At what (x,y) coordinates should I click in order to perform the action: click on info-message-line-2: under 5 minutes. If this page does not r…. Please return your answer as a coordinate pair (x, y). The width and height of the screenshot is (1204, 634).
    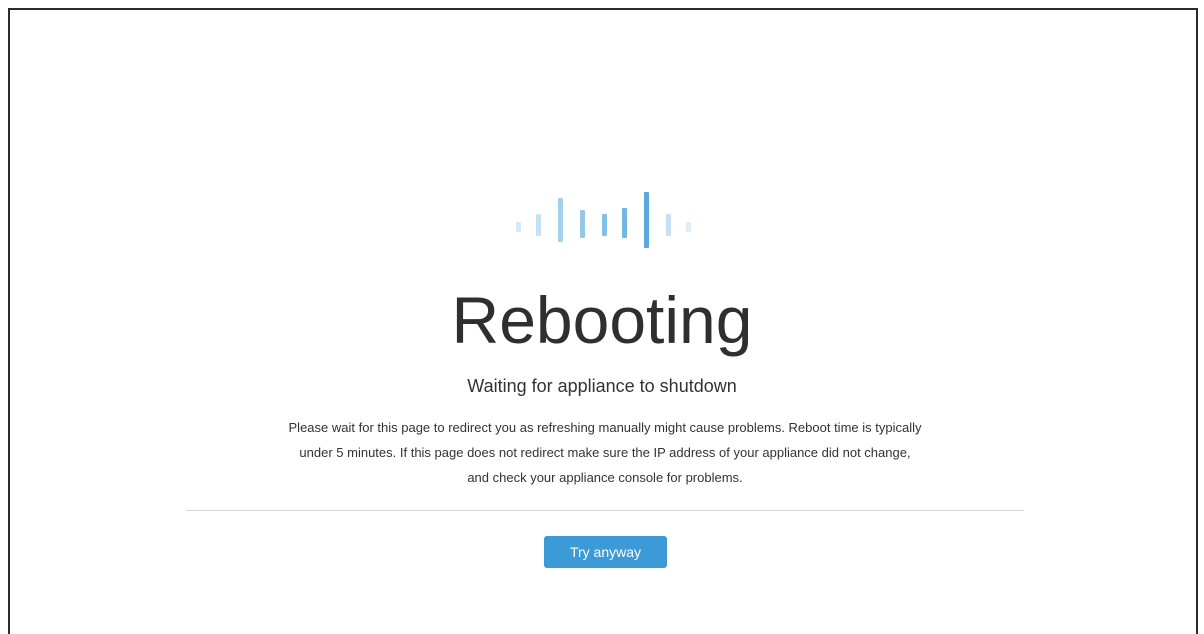
    Looking at the image, I should click on (605, 452).